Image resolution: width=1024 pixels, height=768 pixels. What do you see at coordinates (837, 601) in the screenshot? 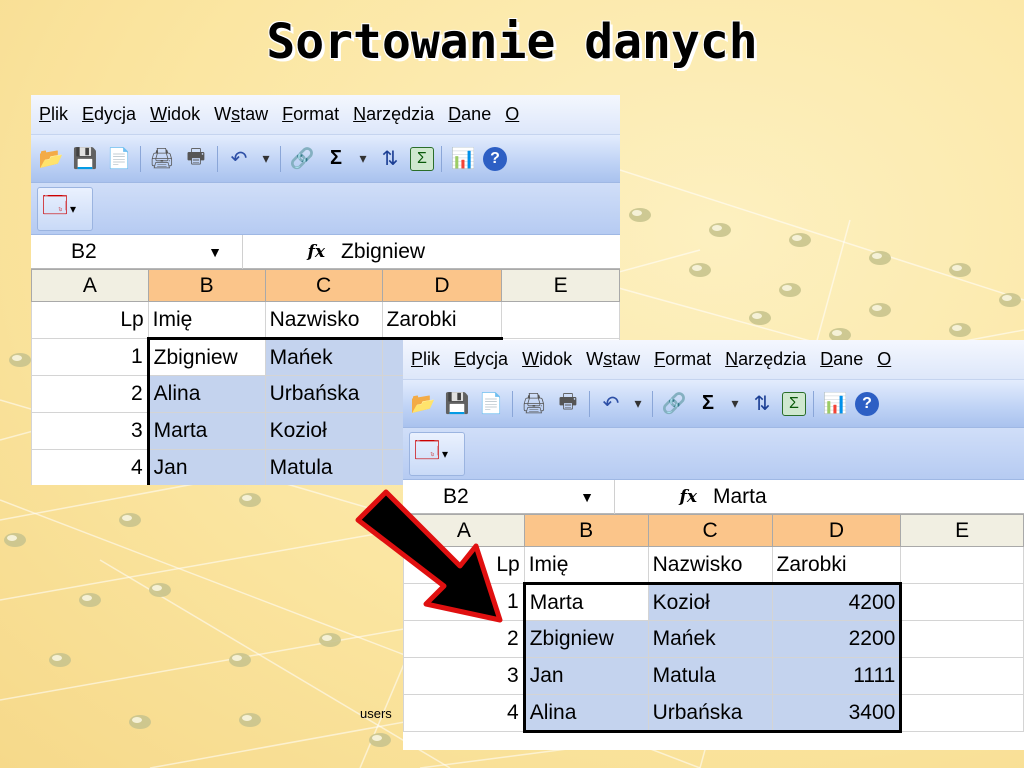
I see `cell-zarobki: 4200` at bounding box center [837, 601].